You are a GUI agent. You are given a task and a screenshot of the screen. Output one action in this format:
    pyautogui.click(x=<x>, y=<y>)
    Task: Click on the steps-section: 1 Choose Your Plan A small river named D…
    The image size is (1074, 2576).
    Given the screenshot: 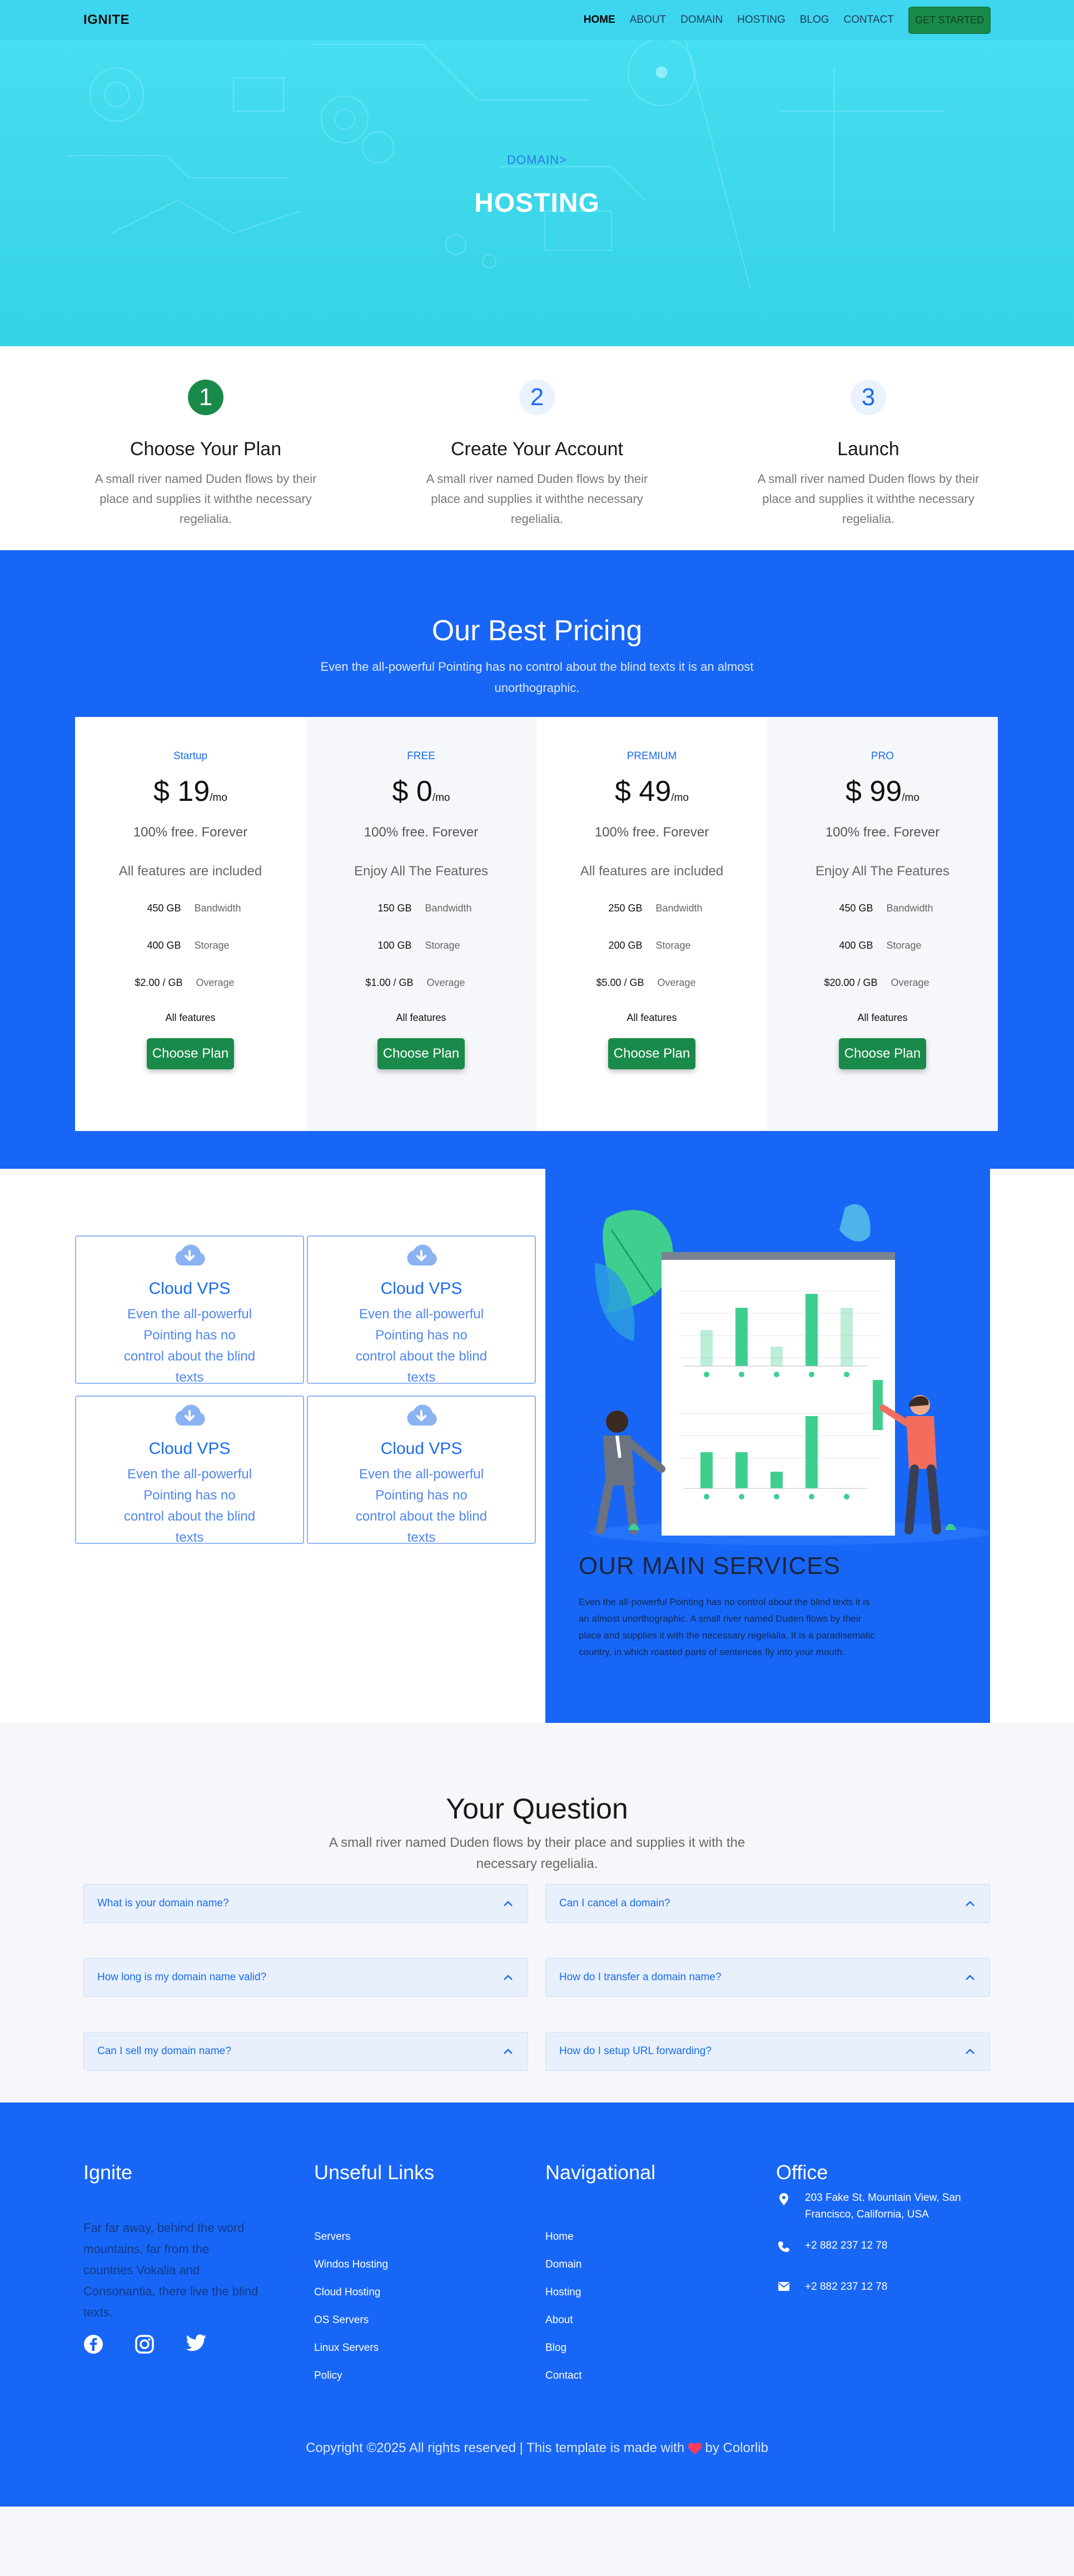 What is the action you would take?
    pyautogui.click(x=537, y=448)
    